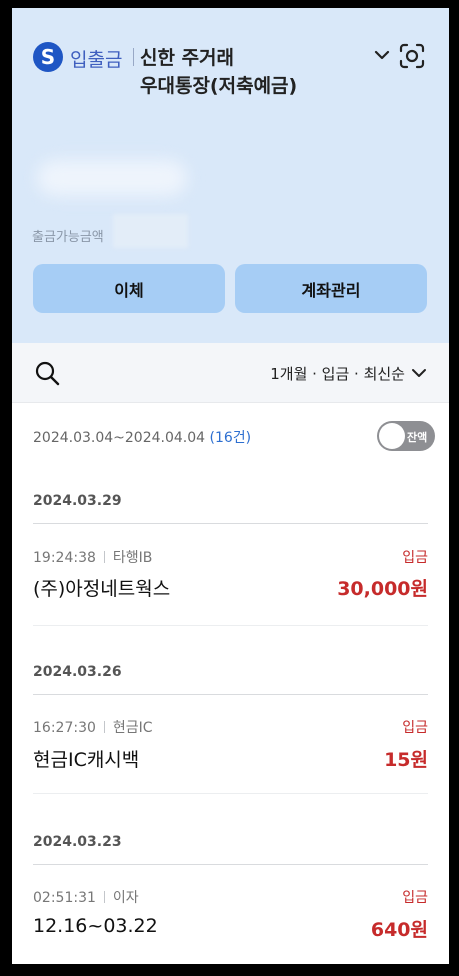 Image resolution: width=459 pixels, height=976 pixels. Describe the element at coordinates (417, 437) in the screenshot. I see `toggle-label: 잔액` at that location.